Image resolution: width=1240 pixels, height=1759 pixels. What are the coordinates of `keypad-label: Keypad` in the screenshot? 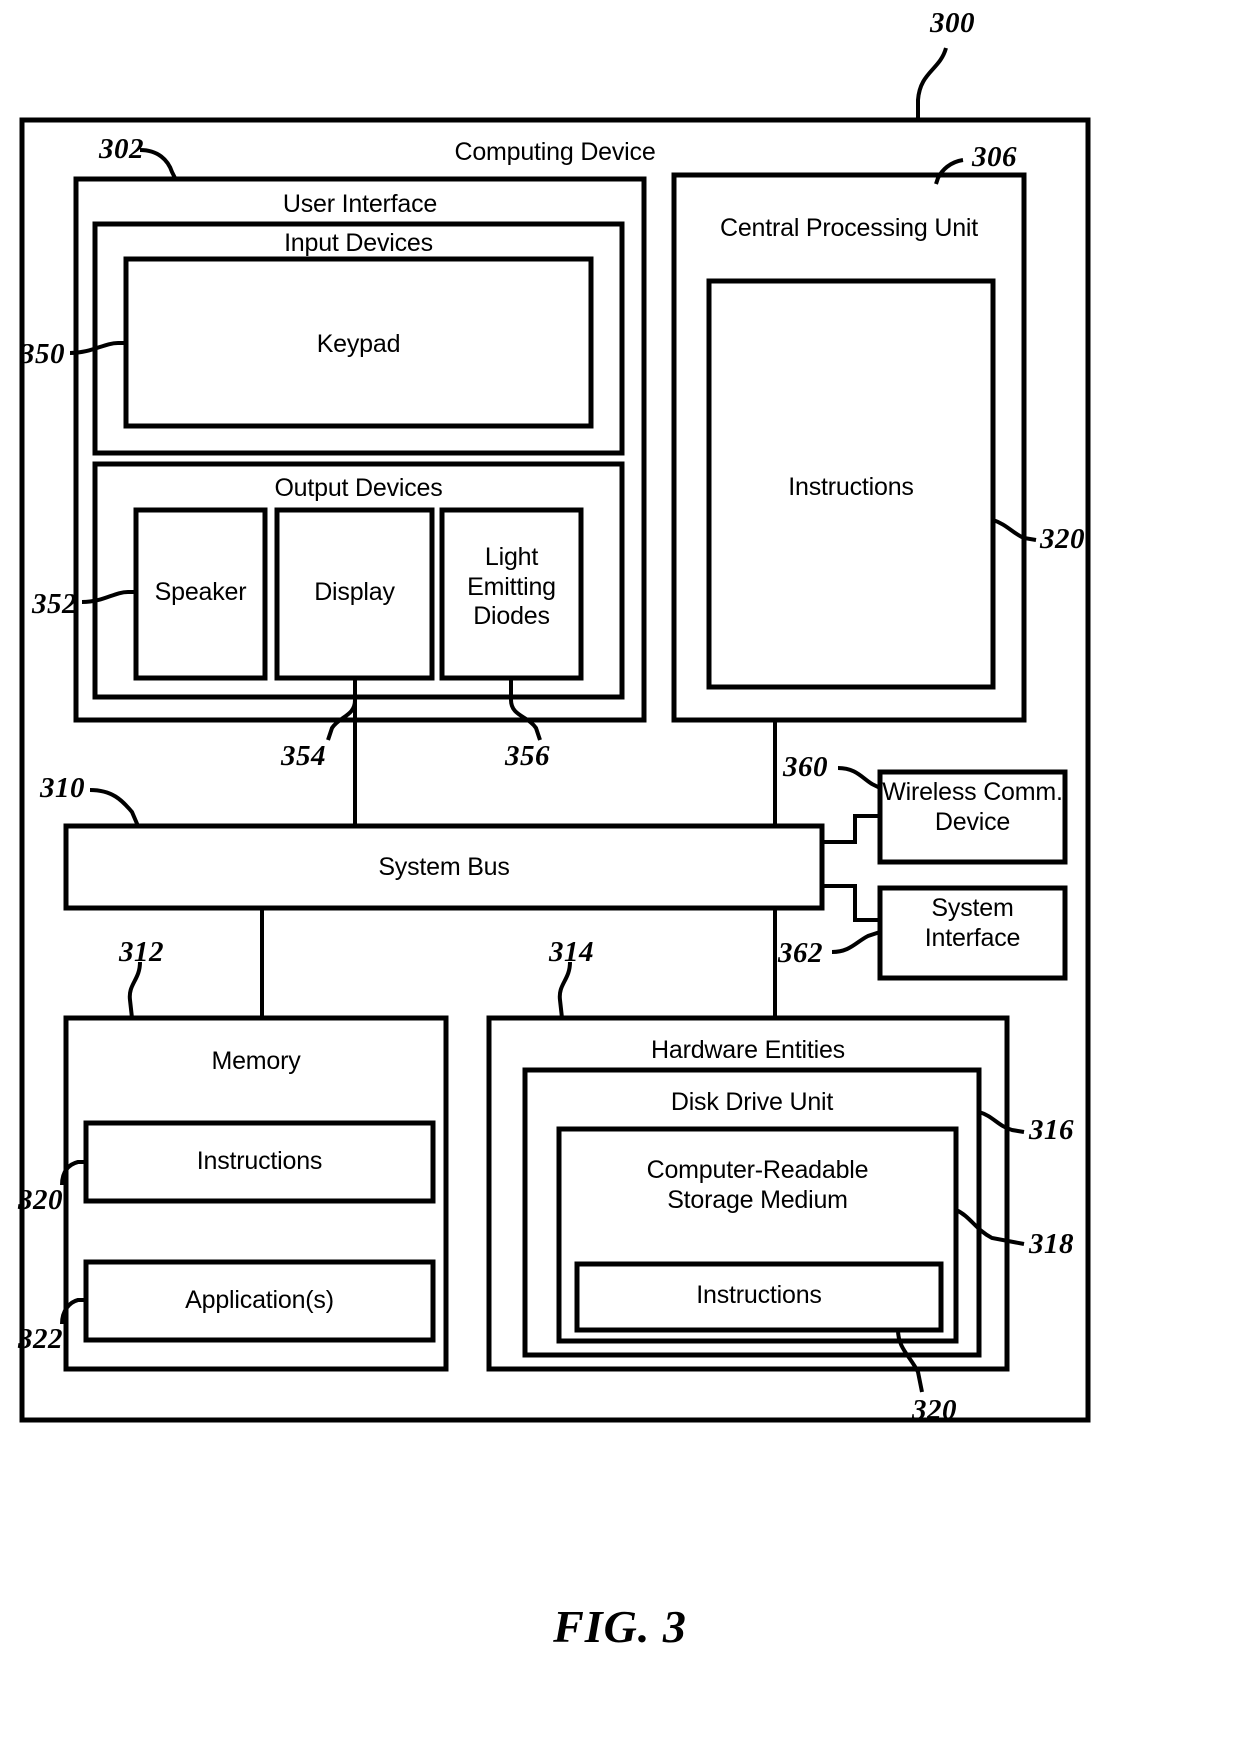 It's located at (358, 344).